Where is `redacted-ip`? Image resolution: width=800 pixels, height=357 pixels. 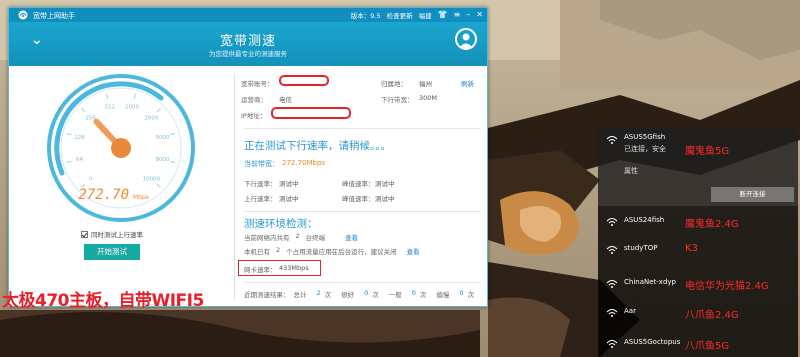
redacted-ip is located at coordinates (311, 113).